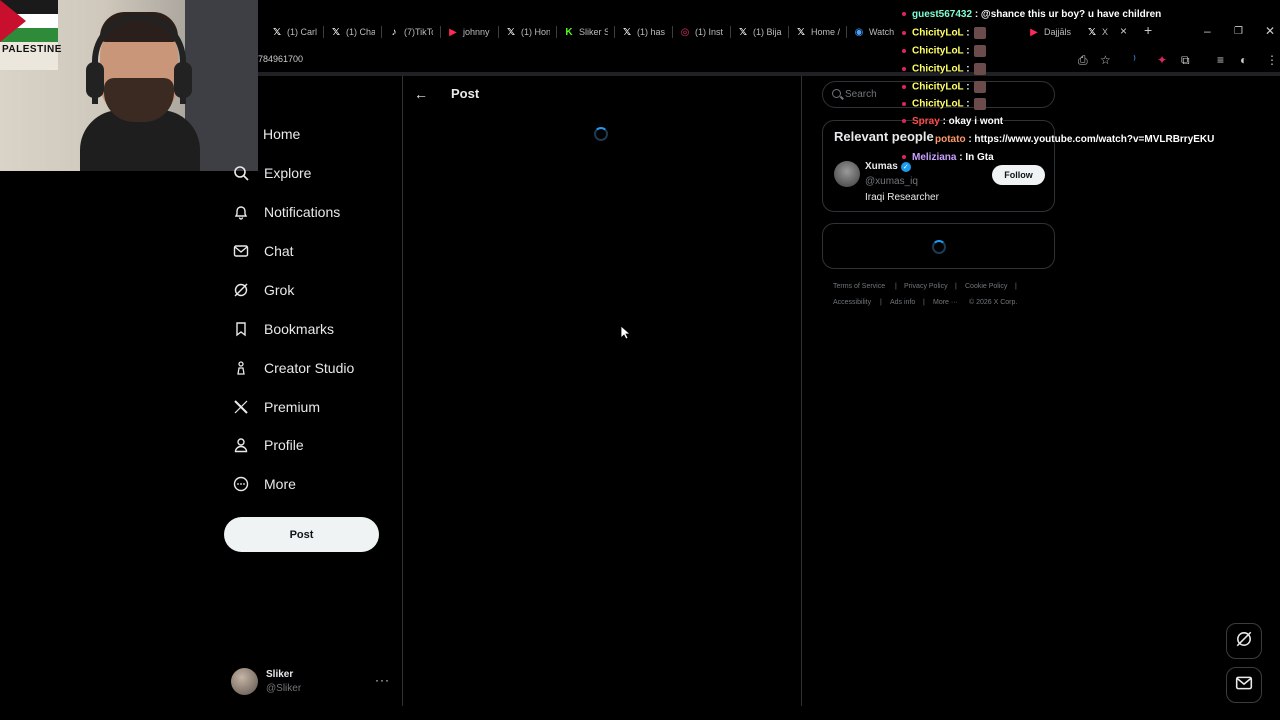 The image size is (1280, 720). What do you see at coordinates (644, 32) in the screenshot?
I see `browser-tab: 𝕏 (1) has` at bounding box center [644, 32].